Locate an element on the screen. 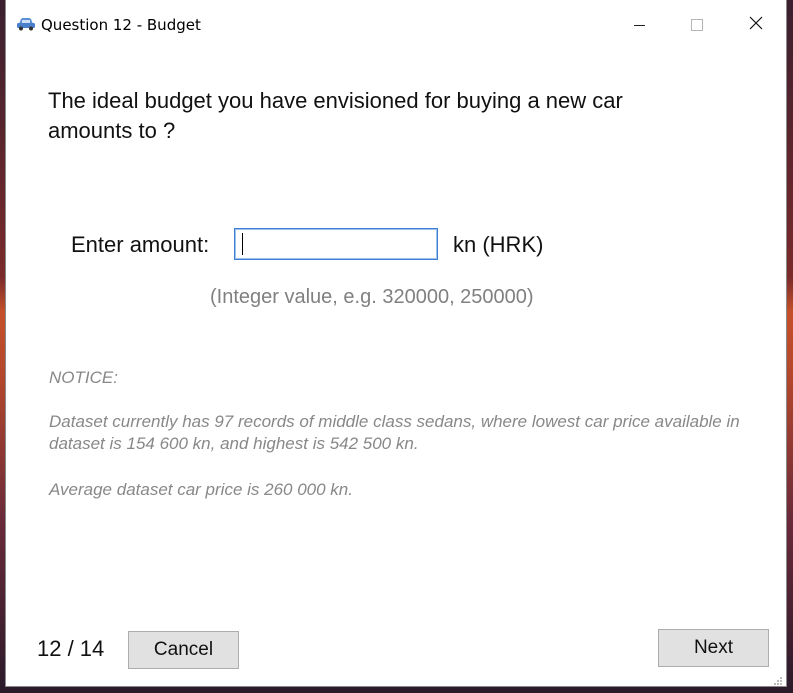 The width and height of the screenshot is (793, 693). minimize-icon is located at coordinates (639, 25).